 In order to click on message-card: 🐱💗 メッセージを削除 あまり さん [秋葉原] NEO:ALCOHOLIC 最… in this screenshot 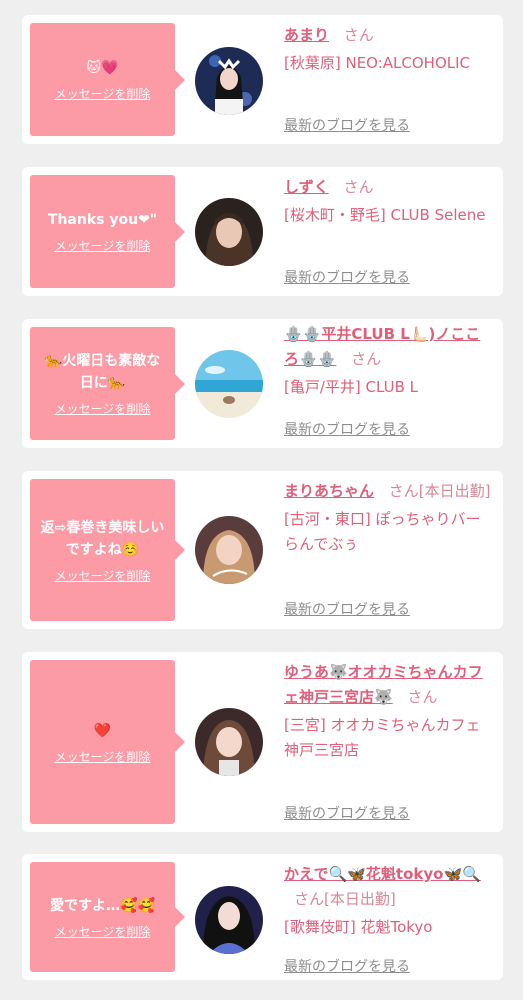, I will do `click(262, 79)`.